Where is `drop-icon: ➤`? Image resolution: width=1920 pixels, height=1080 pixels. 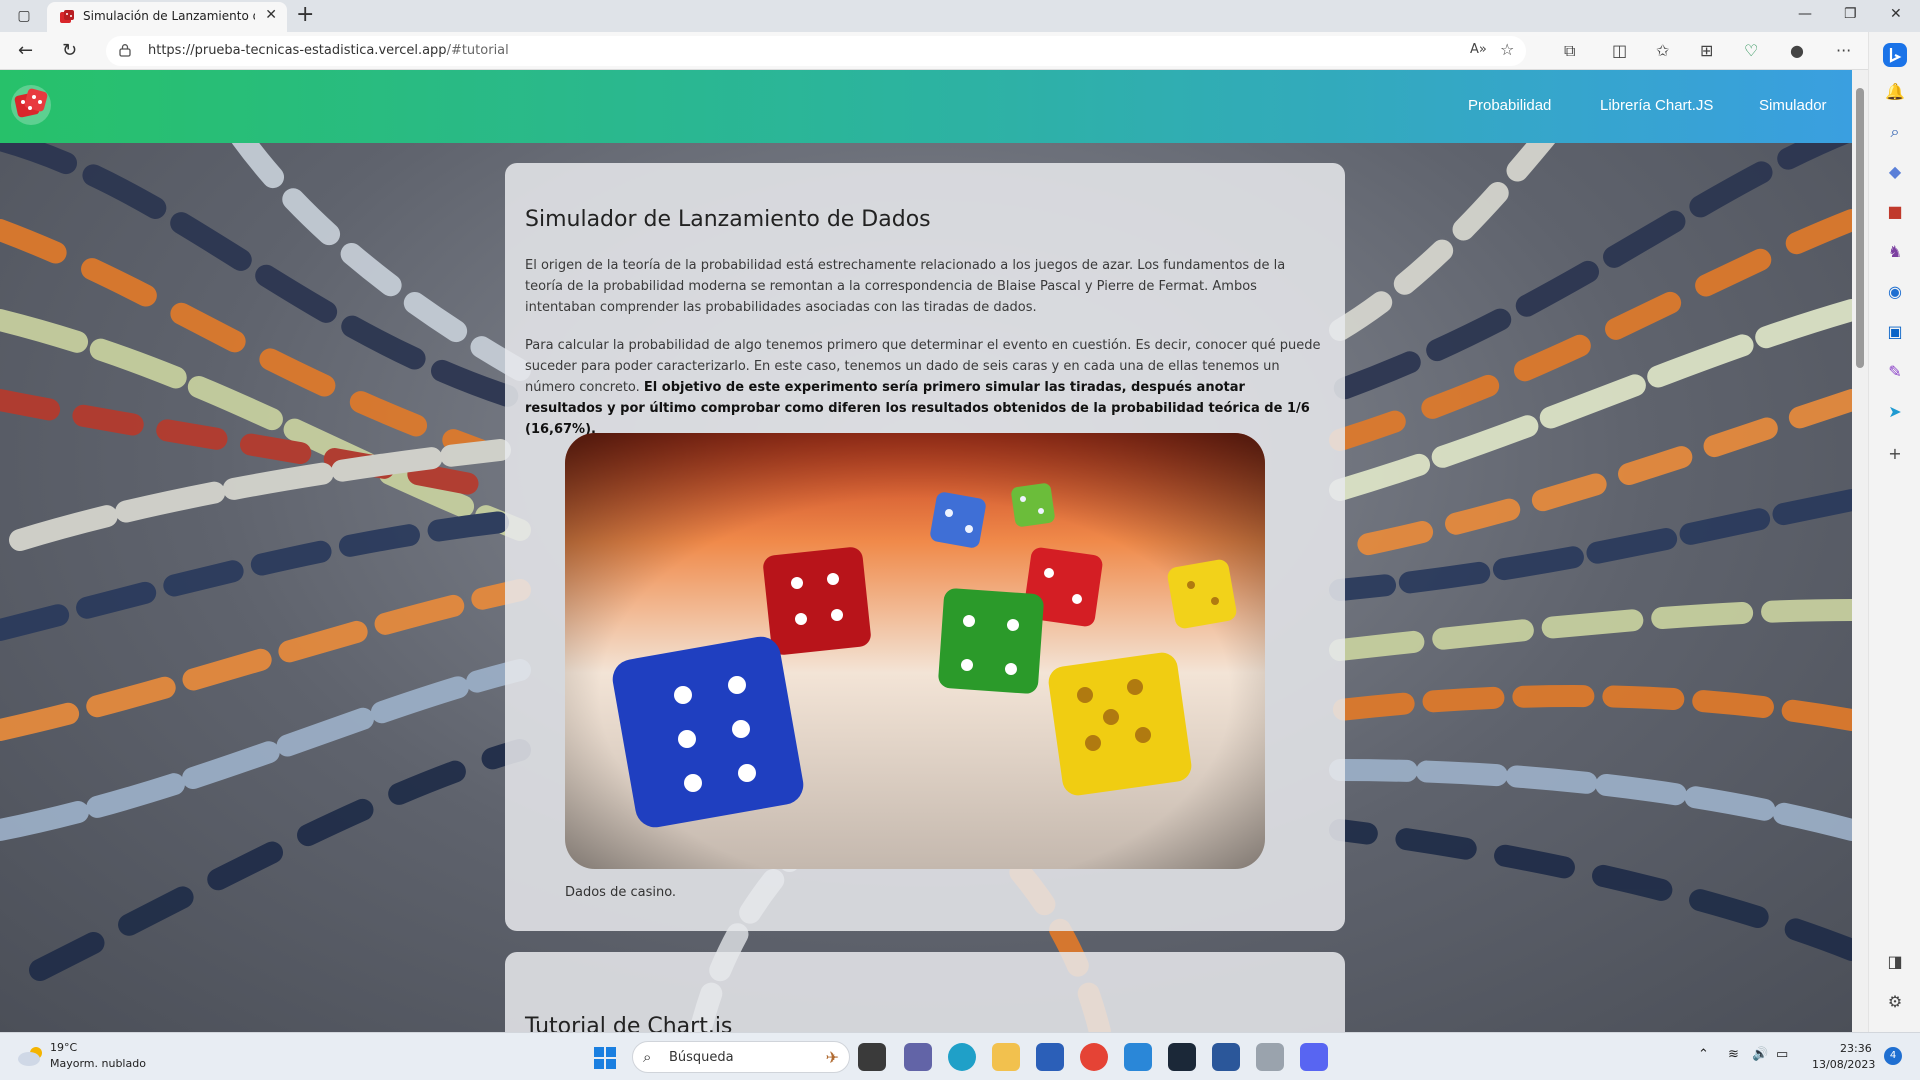 drop-icon: ➤ is located at coordinates (1895, 412).